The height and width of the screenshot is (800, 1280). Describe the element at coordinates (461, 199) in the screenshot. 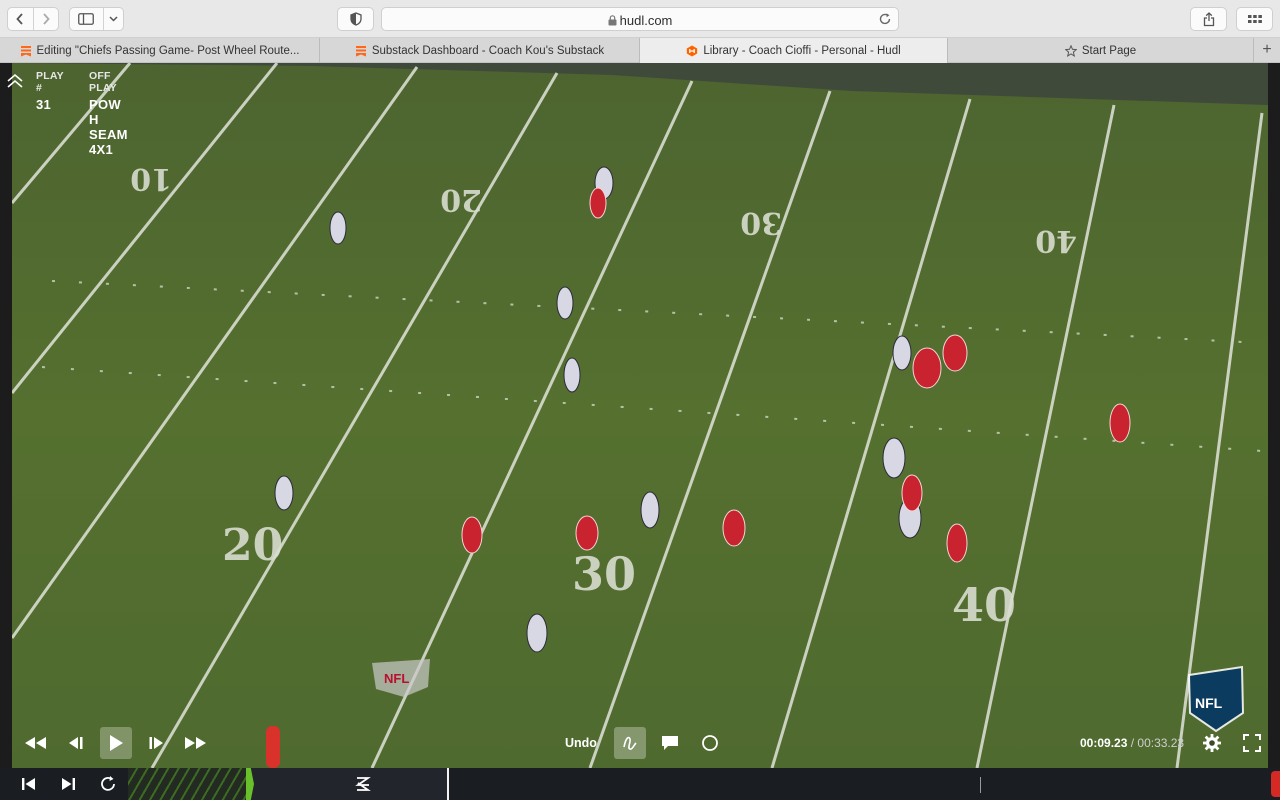

I see `yard-number-far-20: 20` at that location.